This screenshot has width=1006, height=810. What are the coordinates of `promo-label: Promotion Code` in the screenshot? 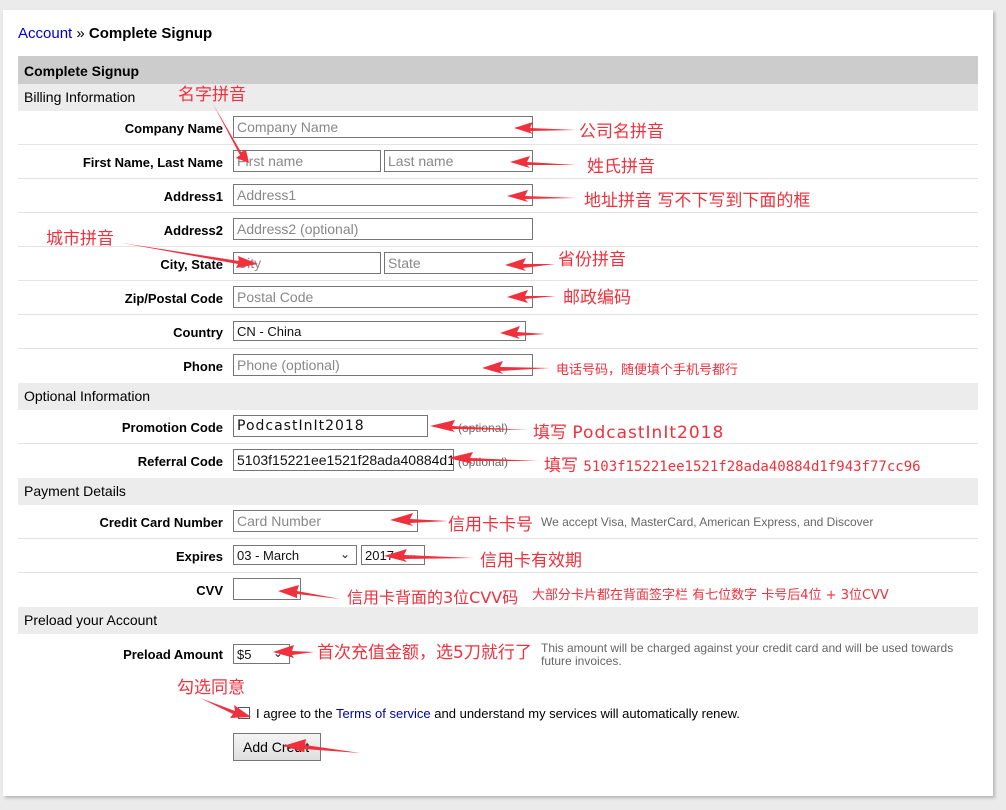 It's located at (172, 427).